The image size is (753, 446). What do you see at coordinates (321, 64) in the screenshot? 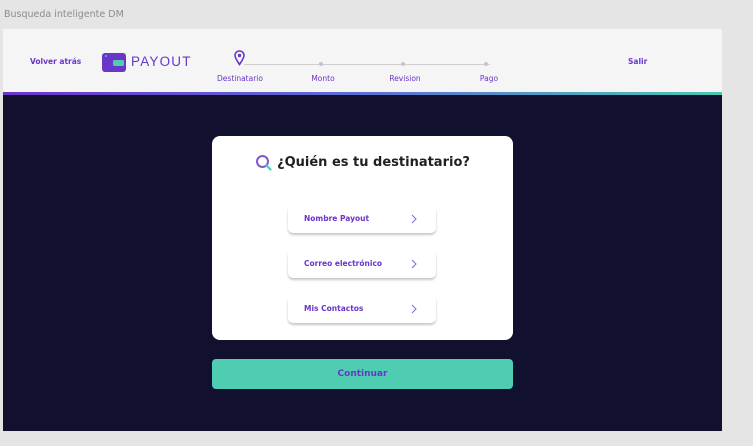
I see `step-dot-monto` at bounding box center [321, 64].